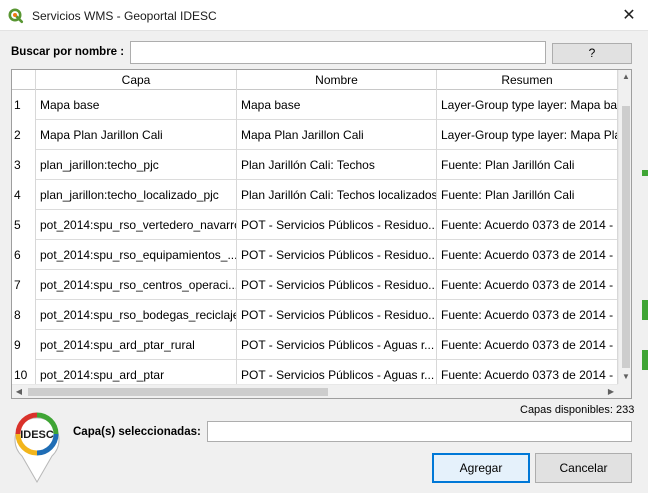 The width and height of the screenshot is (648, 493). Describe the element at coordinates (419, 431) in the screenshot. I see `selected-layers-input` at that location.